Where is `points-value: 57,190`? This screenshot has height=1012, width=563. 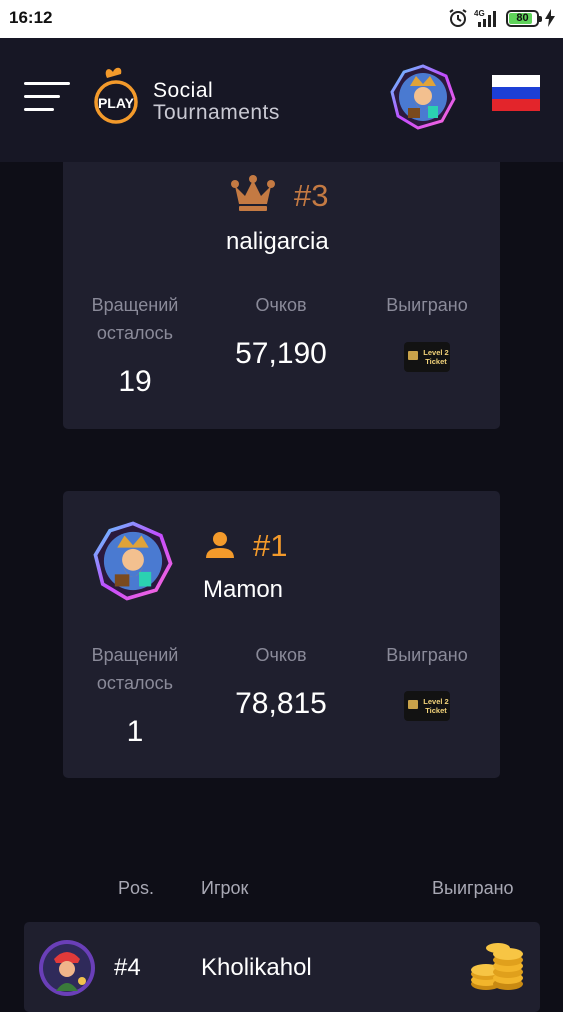
points-value: 57,190 is located at coordinates (281, 353).